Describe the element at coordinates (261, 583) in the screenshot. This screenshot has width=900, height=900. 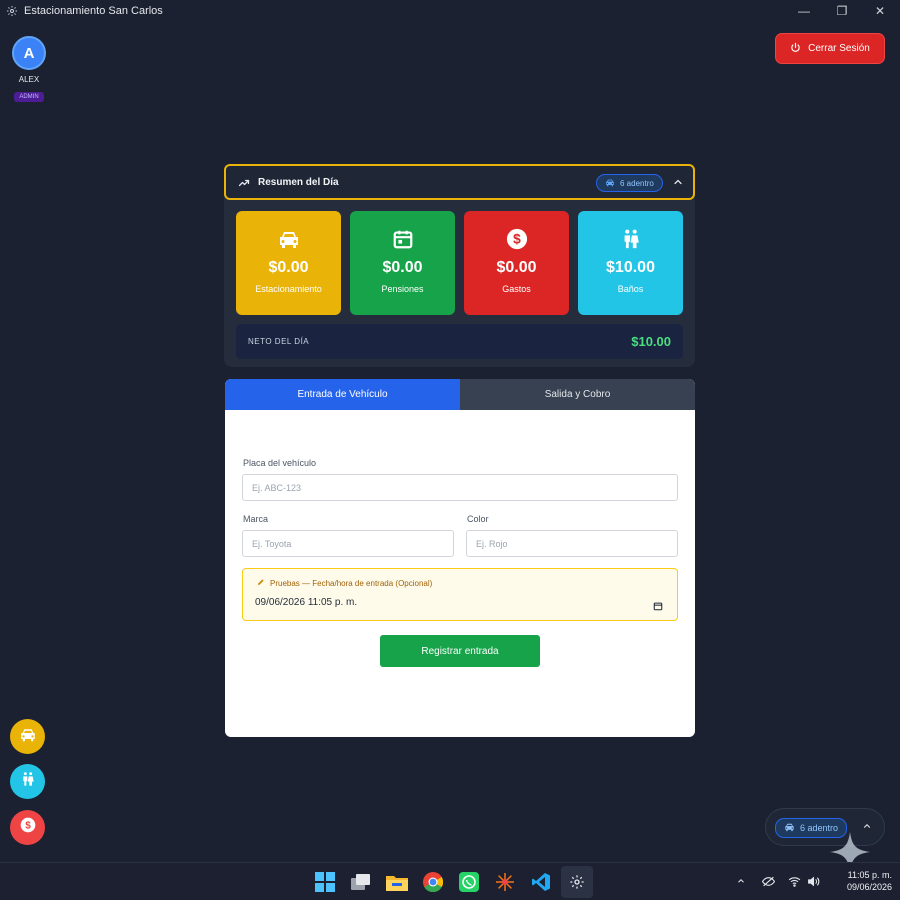
I see `pencil-icon` at that location.